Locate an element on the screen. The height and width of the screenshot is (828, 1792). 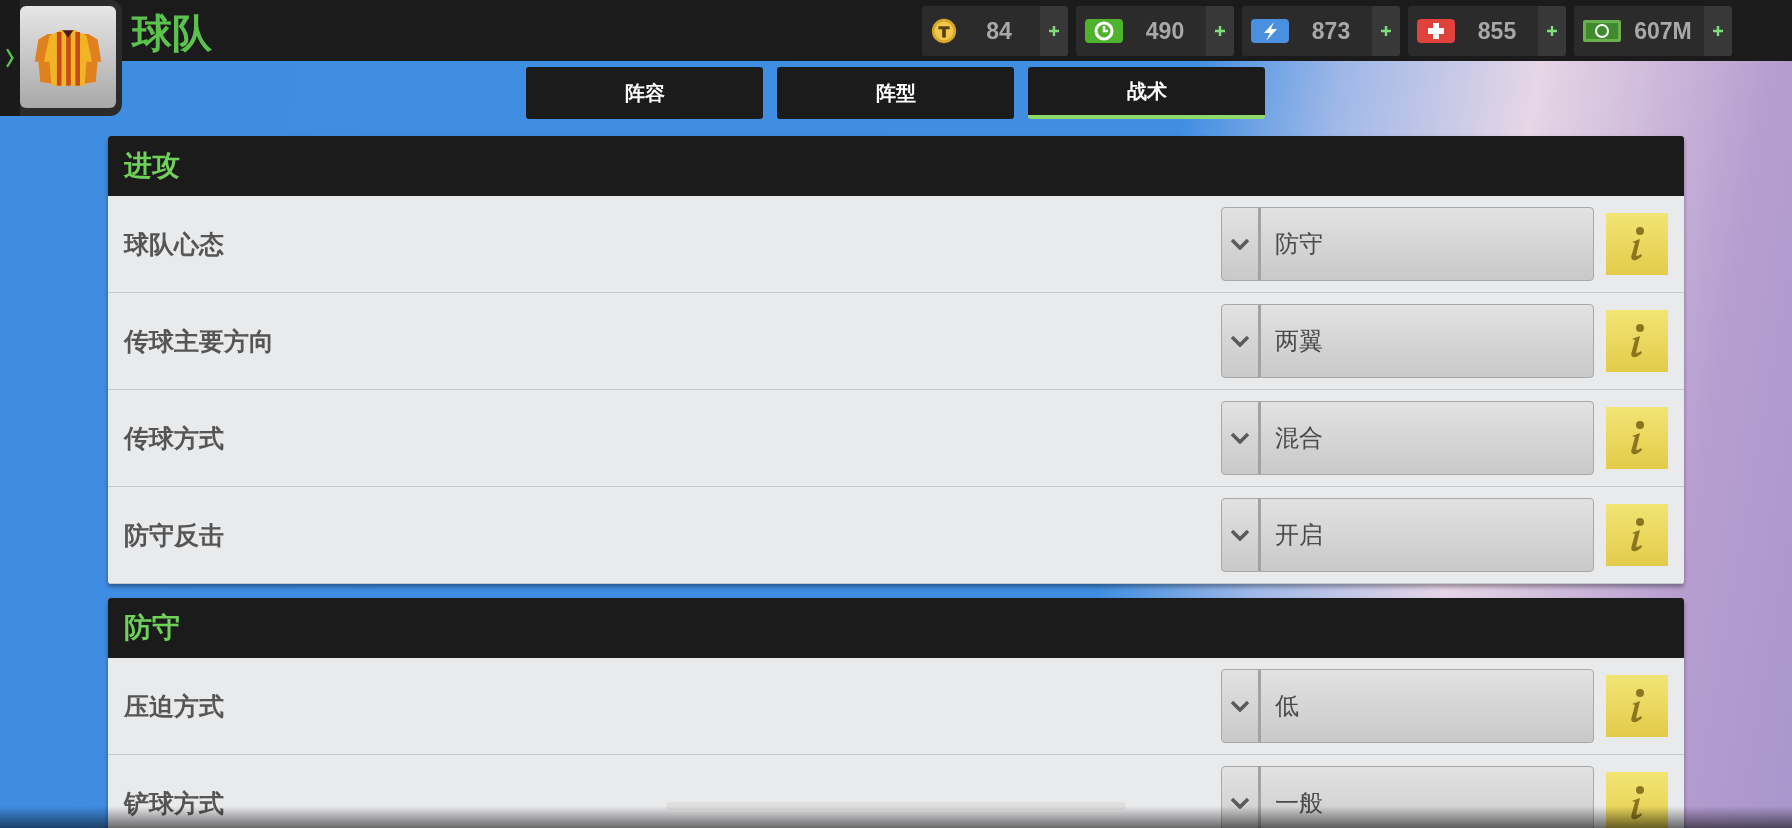
lightning-icon is located at coordinates (1270, 31).